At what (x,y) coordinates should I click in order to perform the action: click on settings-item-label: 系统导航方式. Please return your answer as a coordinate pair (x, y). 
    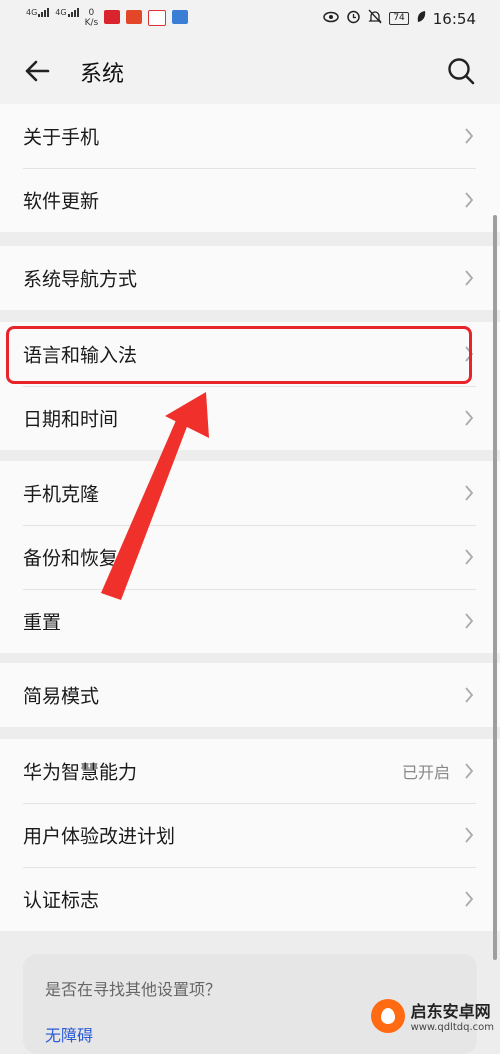
    Looking at the image, I should click on (80, 279).